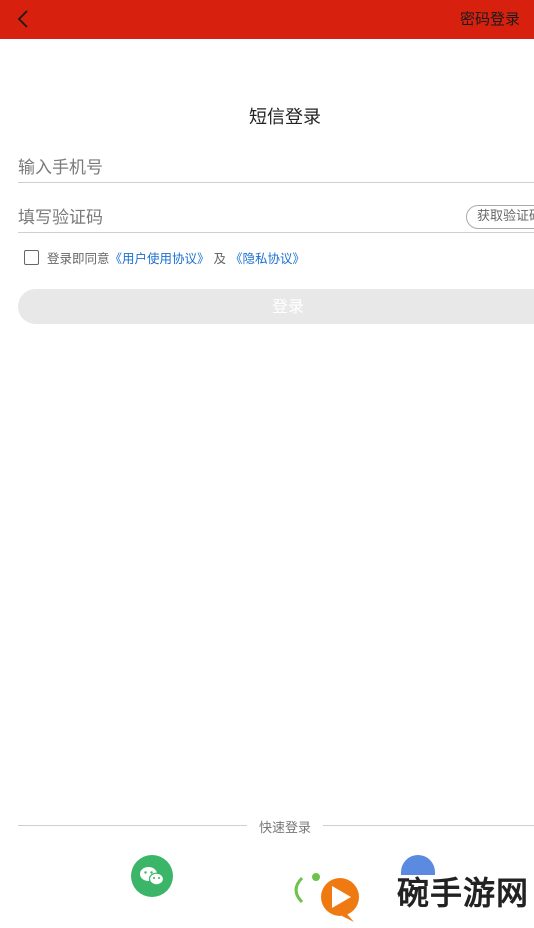 This screenshot has height=928, width=534. Describe the element at coordinates (276, 168) in the screenshot. I see `phone-input` at that location.